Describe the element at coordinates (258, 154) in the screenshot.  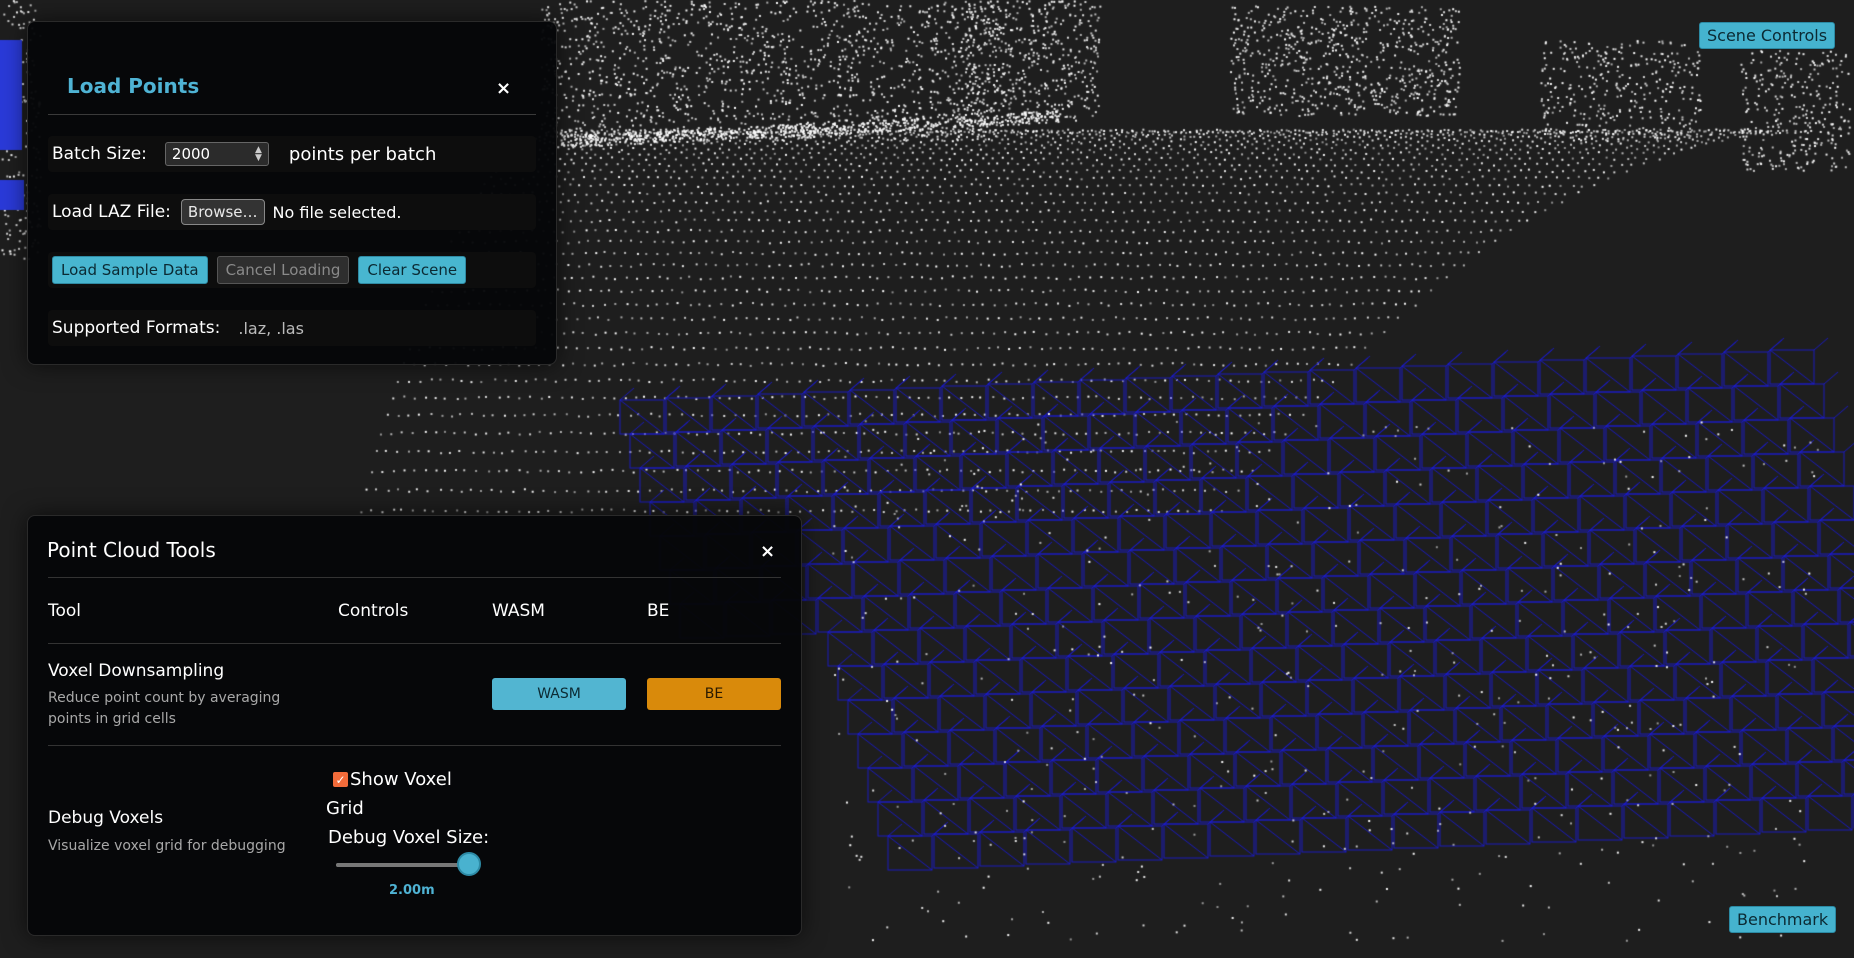
I see `spinner-arrows-icon: ▲ ▼` at that location.